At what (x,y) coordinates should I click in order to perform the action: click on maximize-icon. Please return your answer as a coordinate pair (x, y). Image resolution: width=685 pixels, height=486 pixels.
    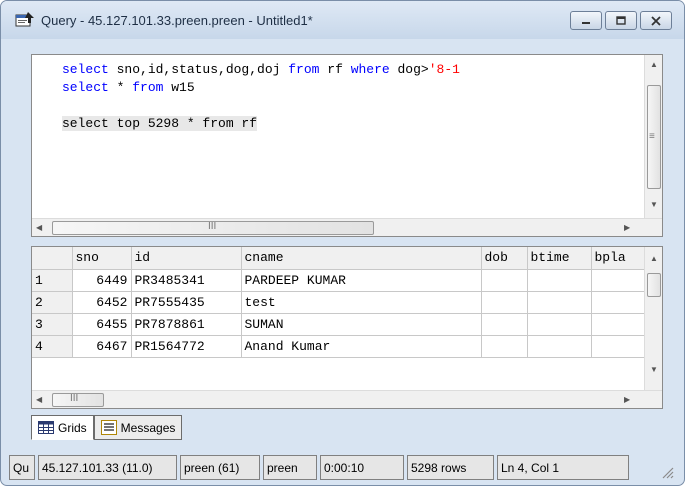
    Looking at the image, I should click on (621, 20).